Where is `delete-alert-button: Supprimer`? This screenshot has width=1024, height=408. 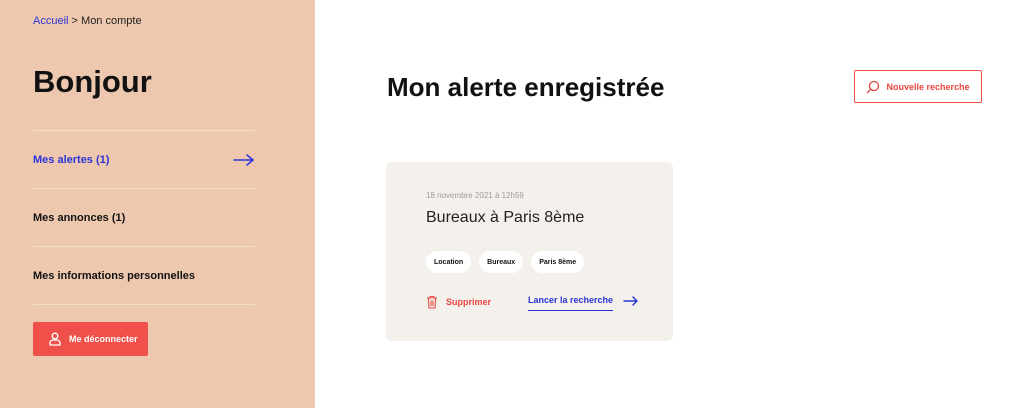
delete-alert-button: Supprimer is located at coordinates (458, 302).